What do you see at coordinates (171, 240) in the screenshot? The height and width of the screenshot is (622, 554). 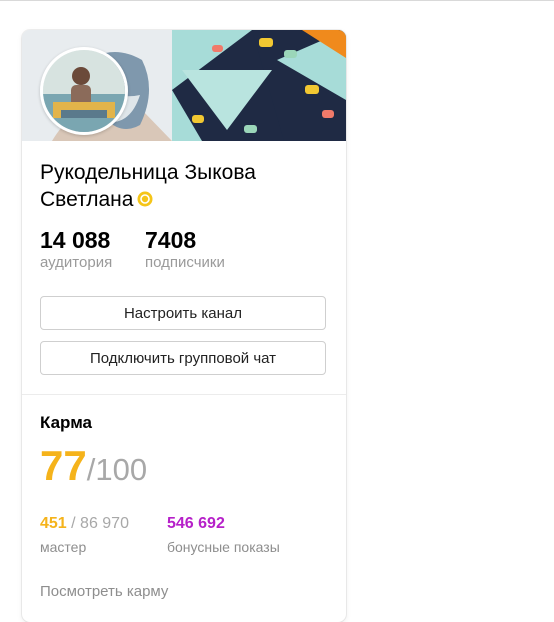 I see `stat-subscribers-value: 7408` at bounding box center [171, 240].